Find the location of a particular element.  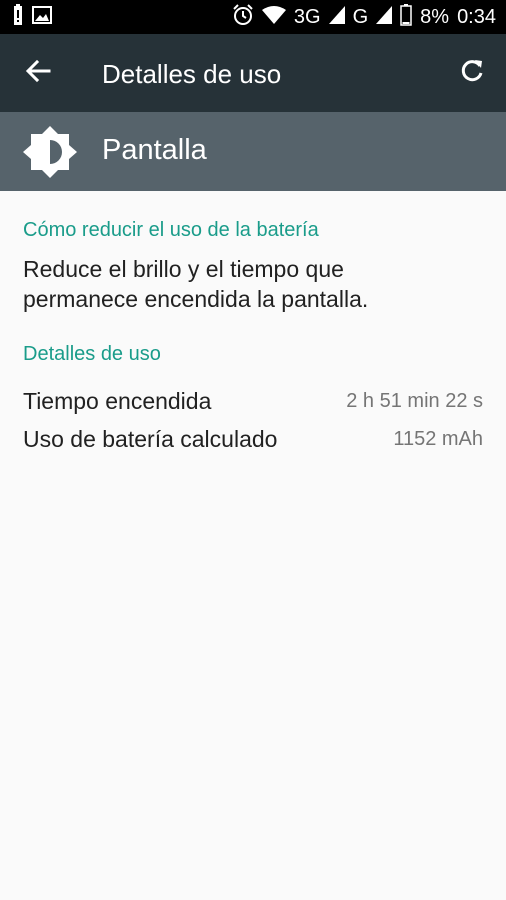

refresh-button is located at coordinates (472, 73).